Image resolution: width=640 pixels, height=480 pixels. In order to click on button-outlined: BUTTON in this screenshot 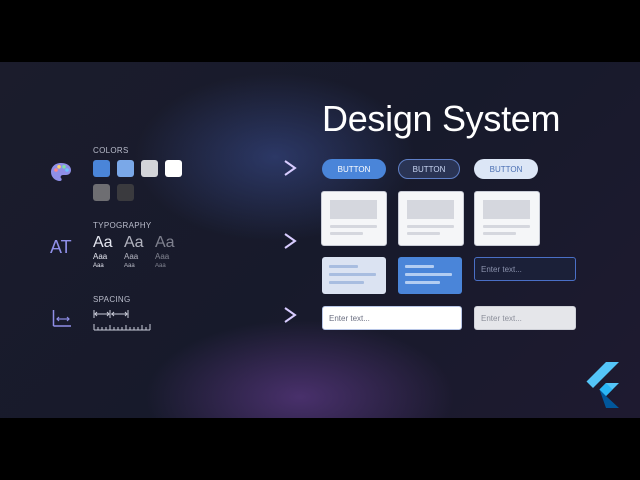, I will do `click(429, 169)`.